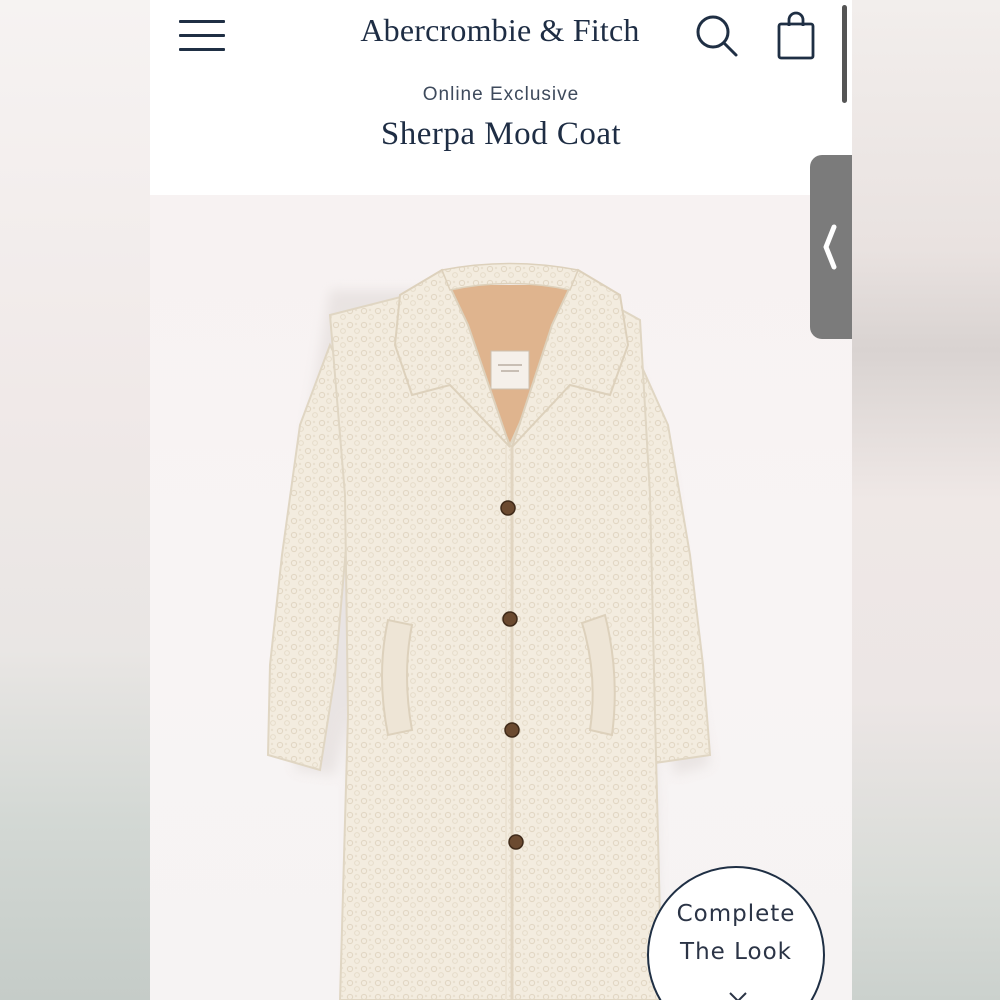 This screenshot has width=1000, height=1000. Describe the element at coordinates (738, 996) in the screenshot. I see `chevron-down-icon` at that location.